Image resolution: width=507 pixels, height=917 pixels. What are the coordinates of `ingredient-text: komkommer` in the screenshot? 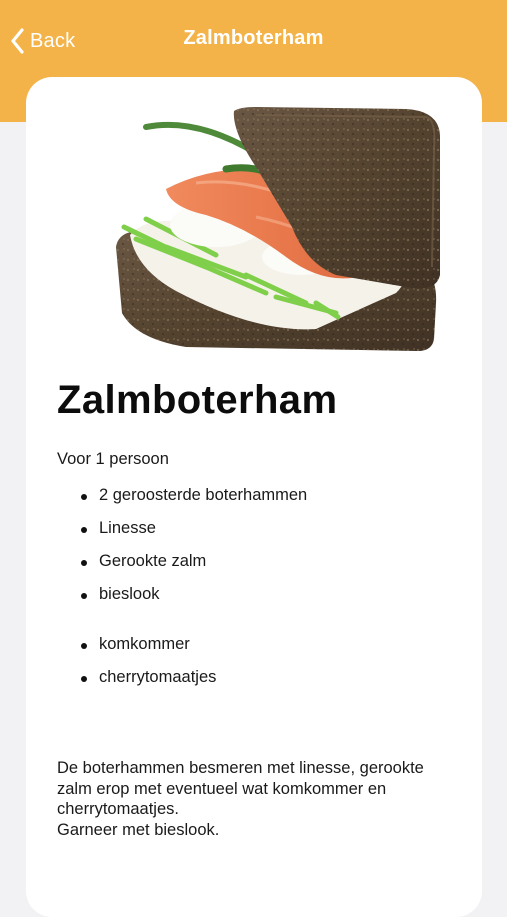 It's located at (144, 644).